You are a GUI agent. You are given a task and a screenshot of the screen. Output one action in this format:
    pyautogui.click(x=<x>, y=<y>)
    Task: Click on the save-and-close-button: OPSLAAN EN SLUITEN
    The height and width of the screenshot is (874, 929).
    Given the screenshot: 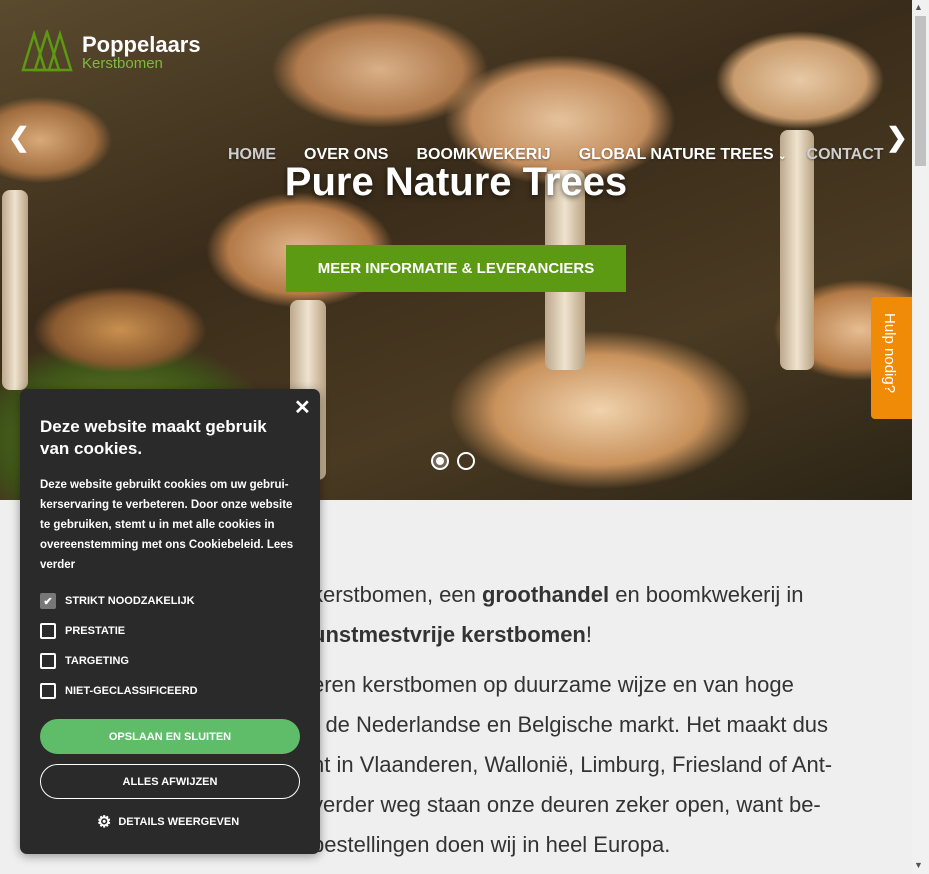 What is the action you would take?
    pyautogui.click(x=170, y=736)
    